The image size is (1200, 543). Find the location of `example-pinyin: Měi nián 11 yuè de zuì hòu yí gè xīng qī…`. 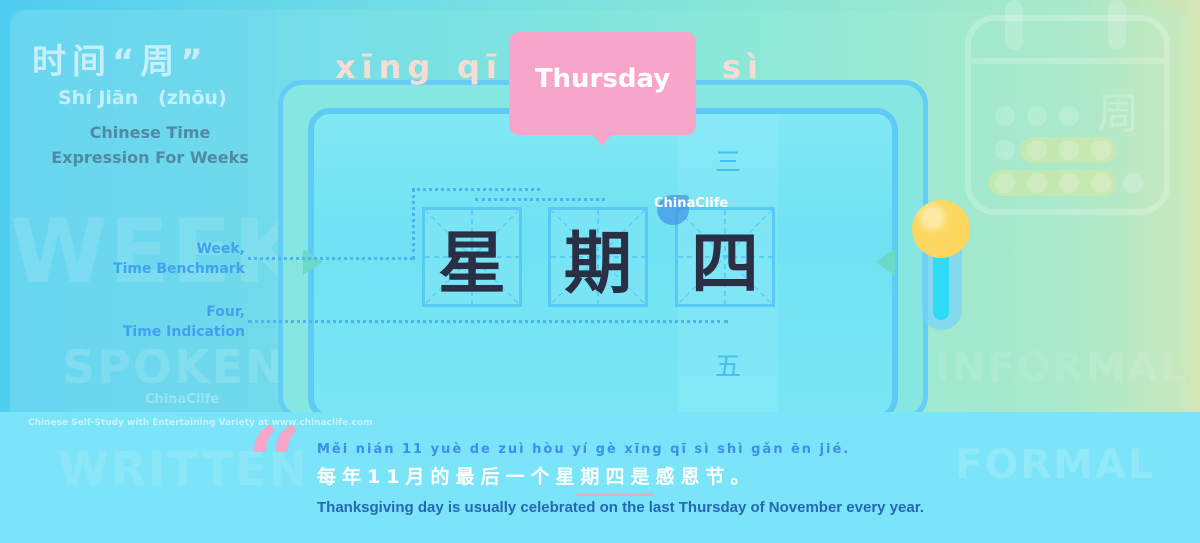

example-pinyin: Měi nián 11 yuè de zuì hòu yí gè xīng qī… is located at coordinates (584, 449).